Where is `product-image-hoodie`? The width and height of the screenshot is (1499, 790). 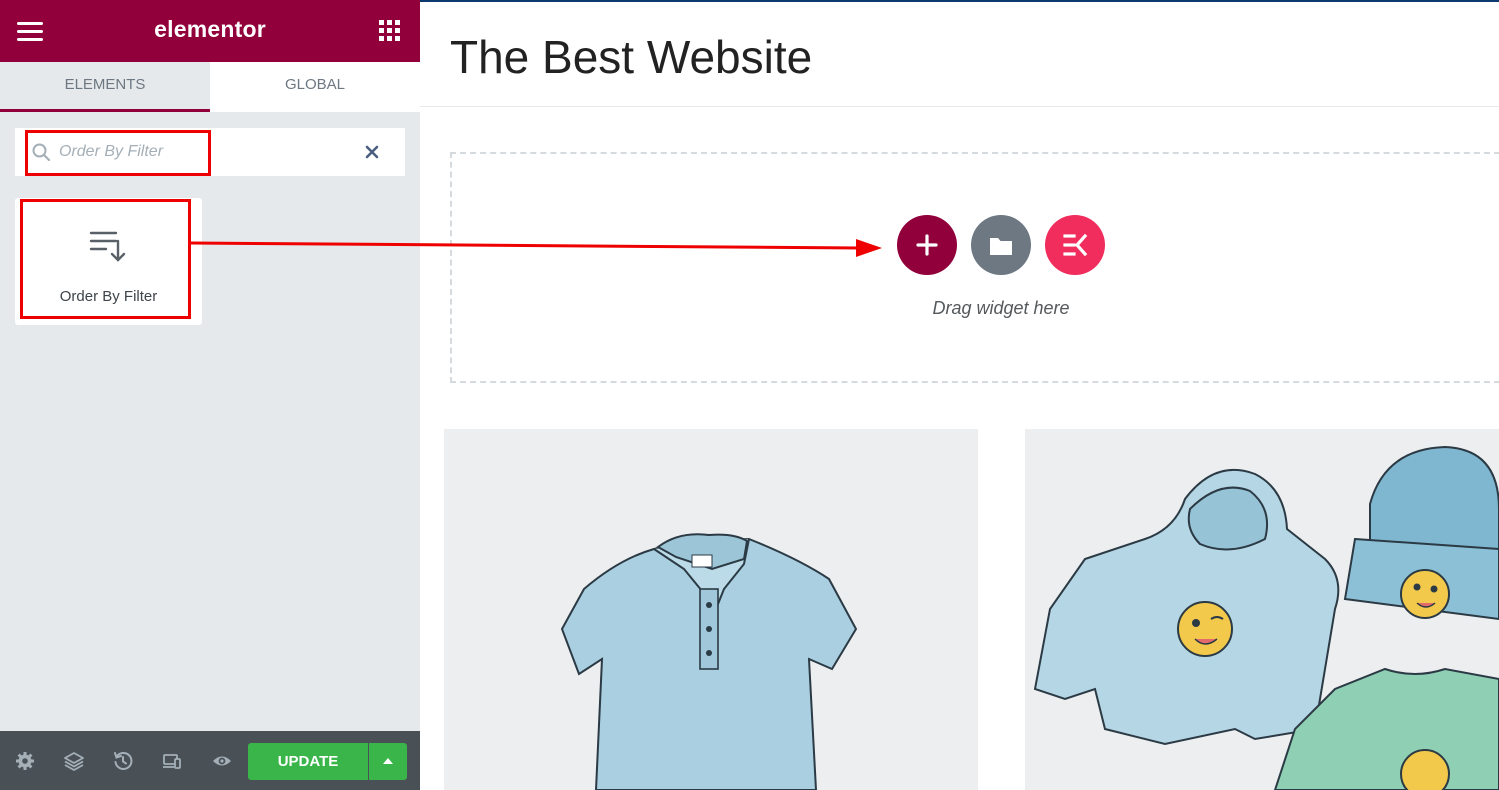 product-image-hoodie is located at coordinates (1262, 609).